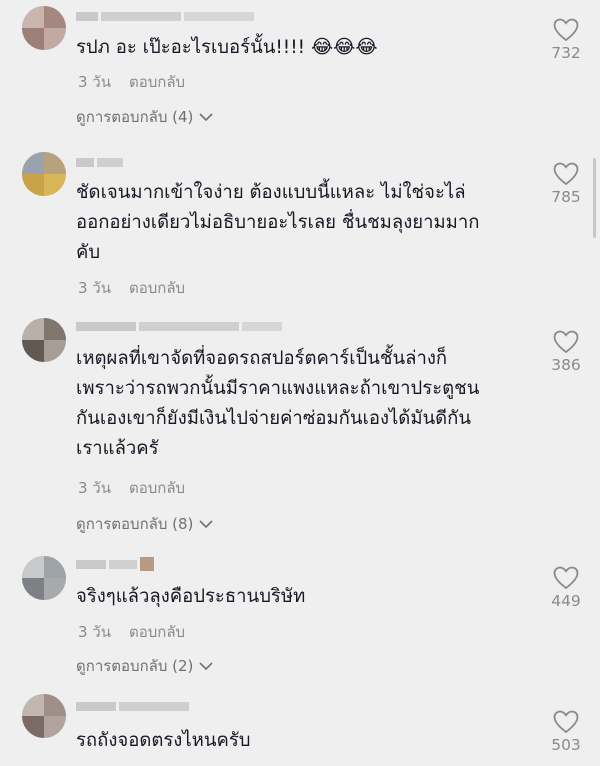 Image resolution: width=600 pixels, height=766 pixels. I want to click on scrollbar, so click(594, 198).